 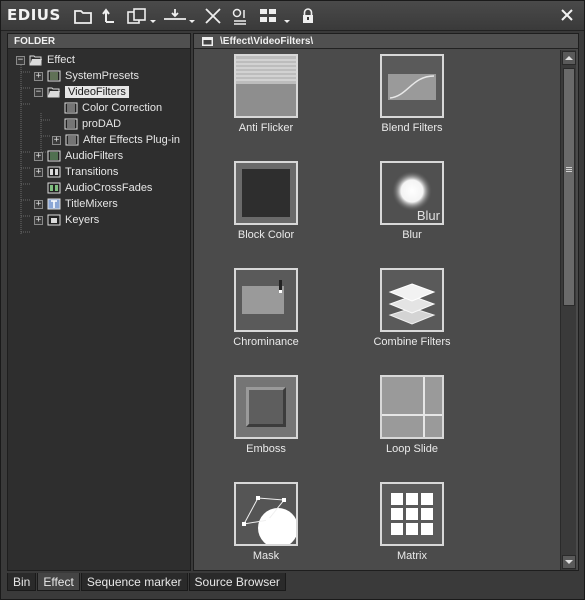 What do you see at coordinates (54, 156) in the screenshot?
I see `audio-filter-icon` at bounding box center [54, 156].